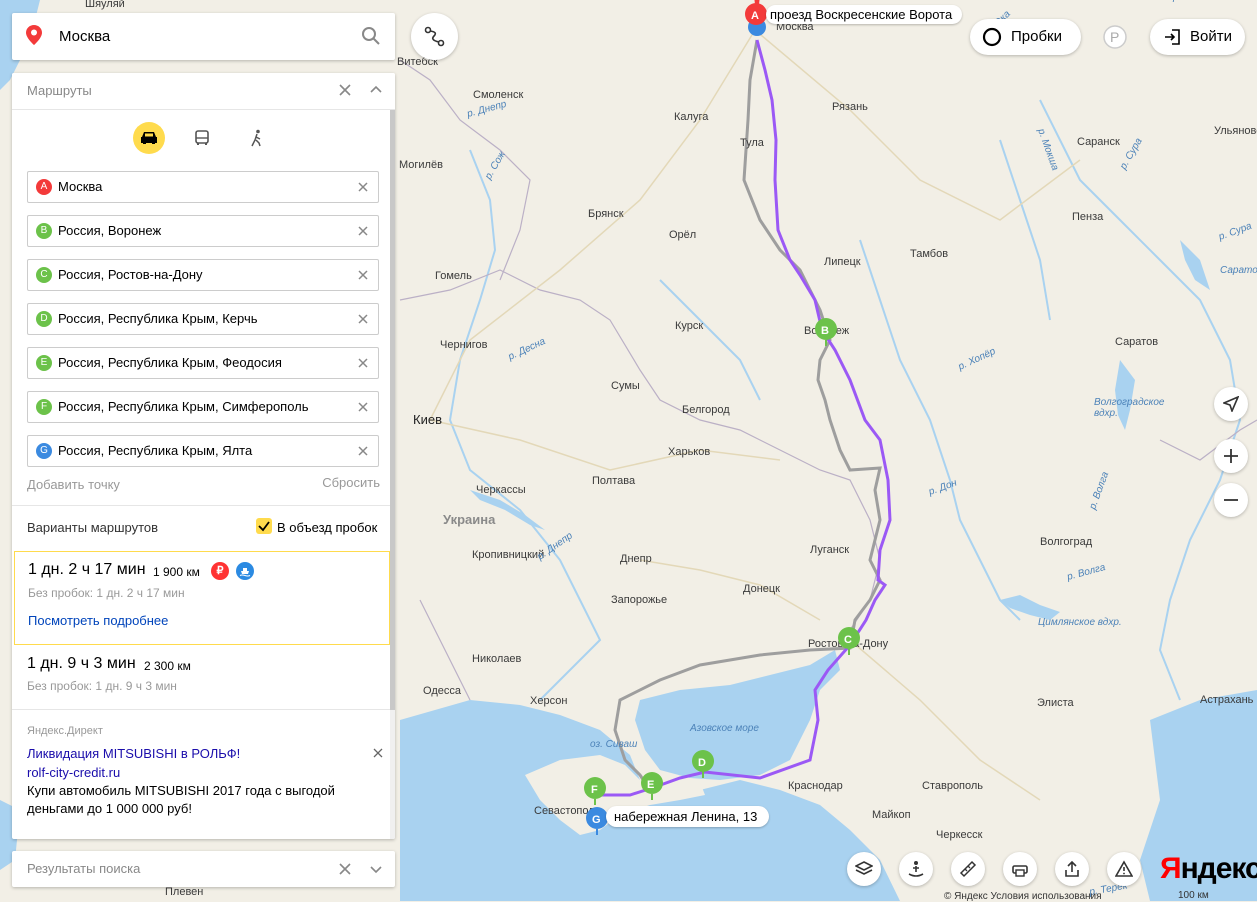 This screenshot has height=902, width=1257. What do you see at coordinates (1124, 869) in the screenshot?
I see `report-error-button` at bounding box center [1124, 869].